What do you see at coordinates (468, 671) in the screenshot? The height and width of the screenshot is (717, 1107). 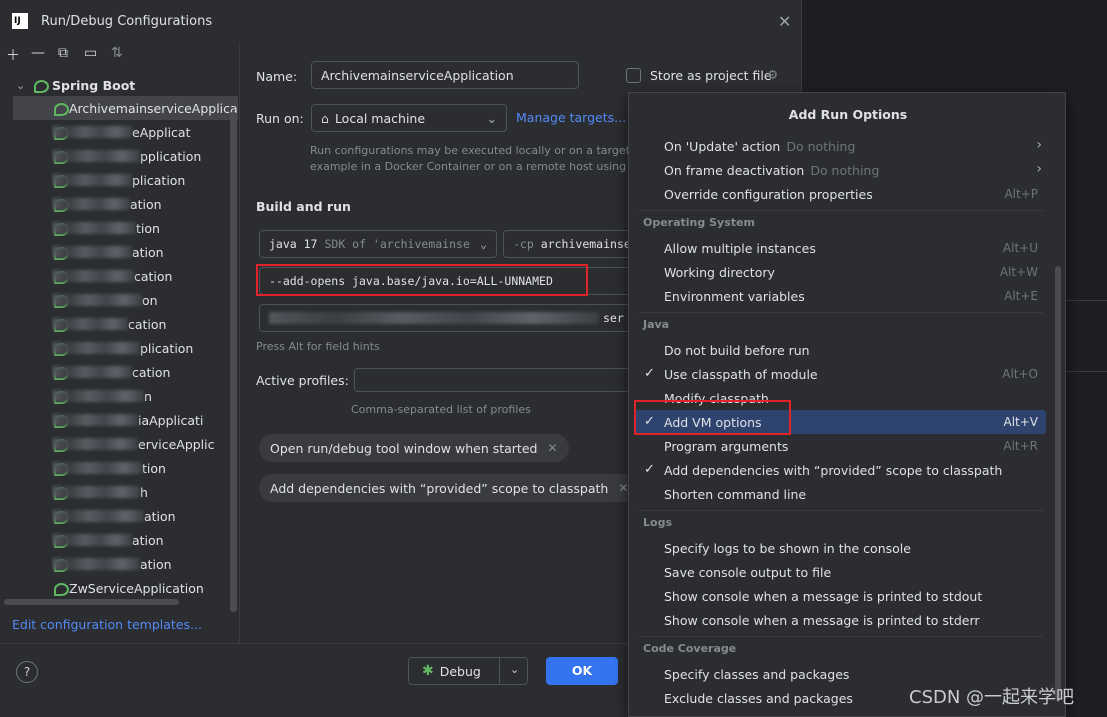 I see `debug-button: ✱ Debug ⌄` at bounding box center [468, 671].